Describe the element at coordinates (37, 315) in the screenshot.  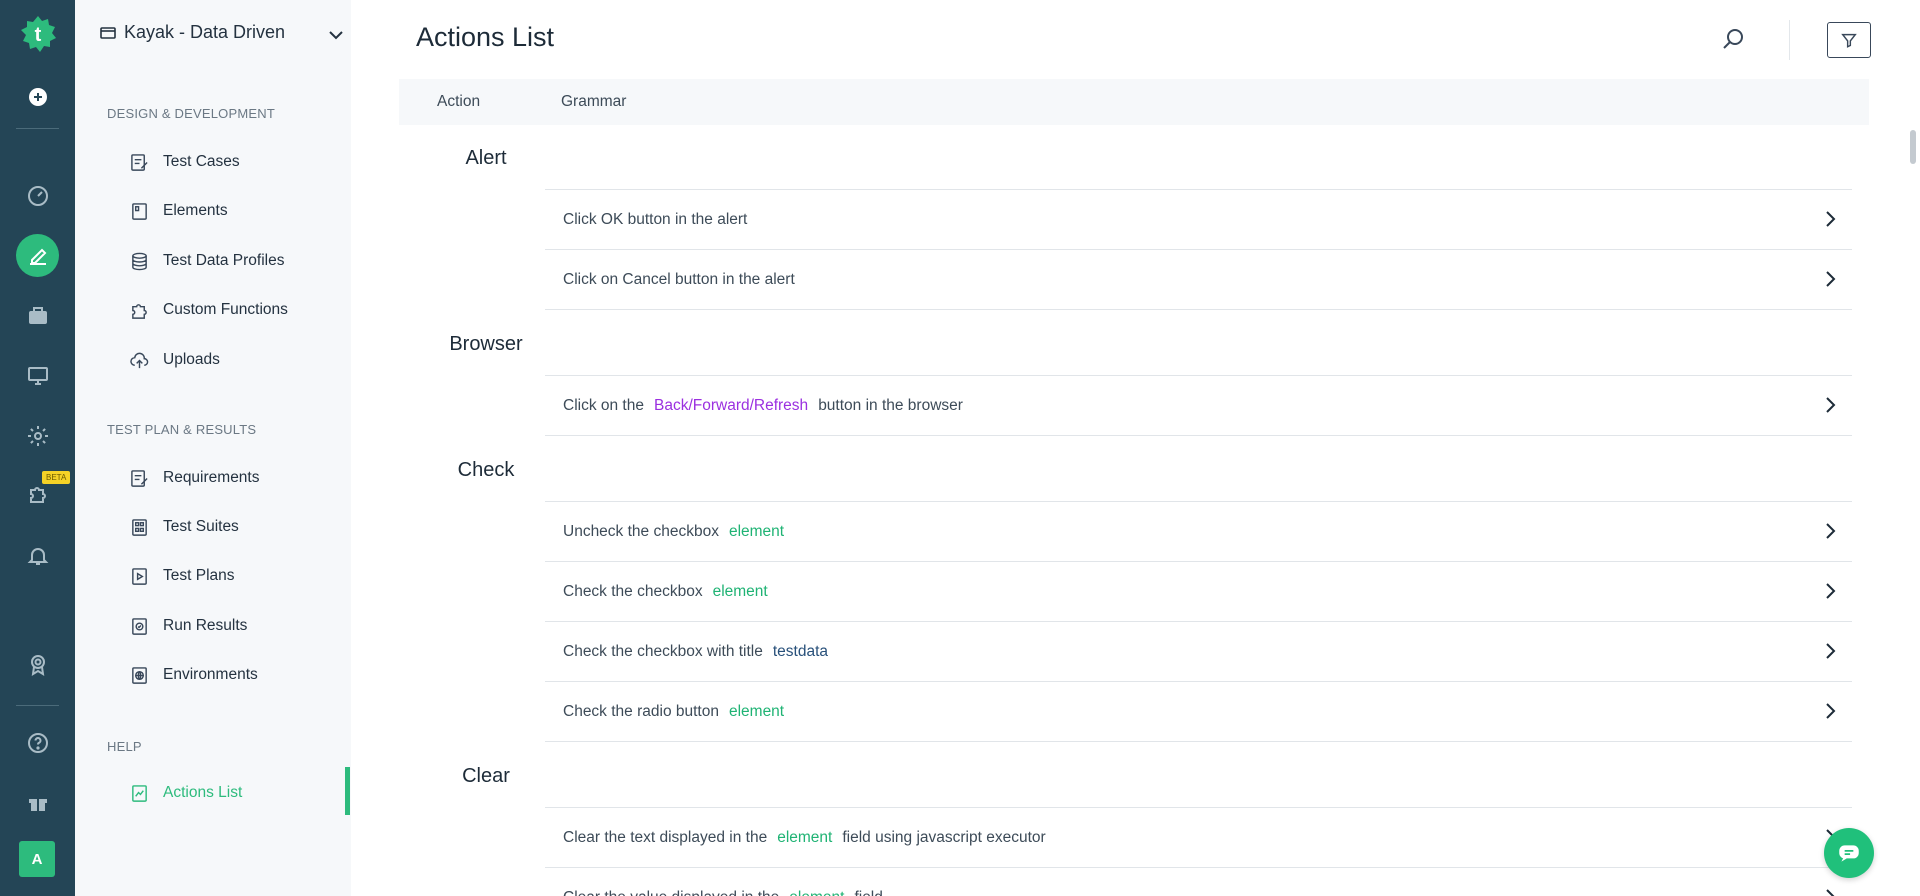
I see `briefcase-icon` at that location.